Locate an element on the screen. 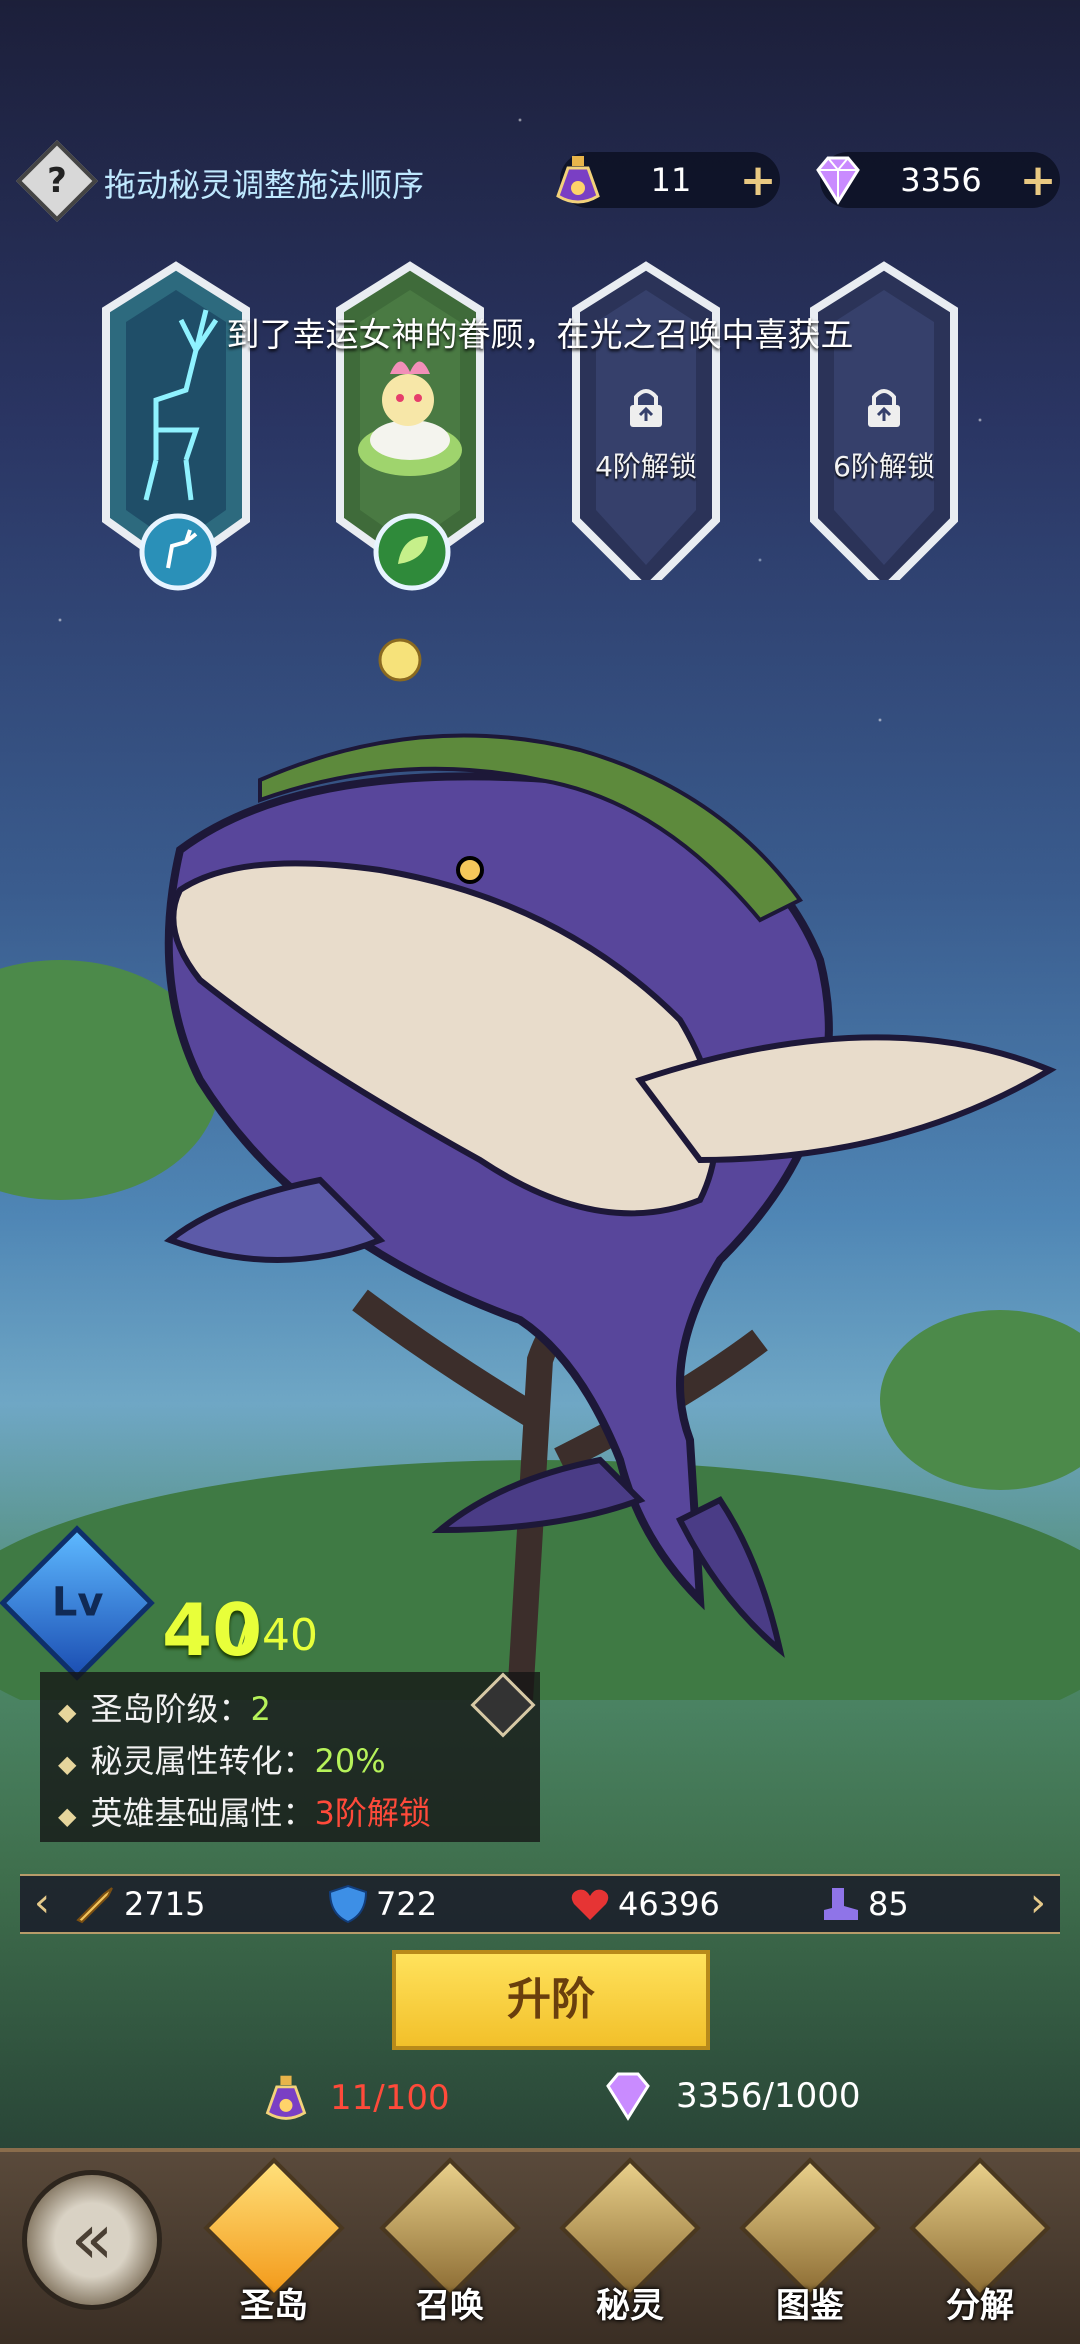  leaf-emblem-icon is located at coordinates (412, 552).